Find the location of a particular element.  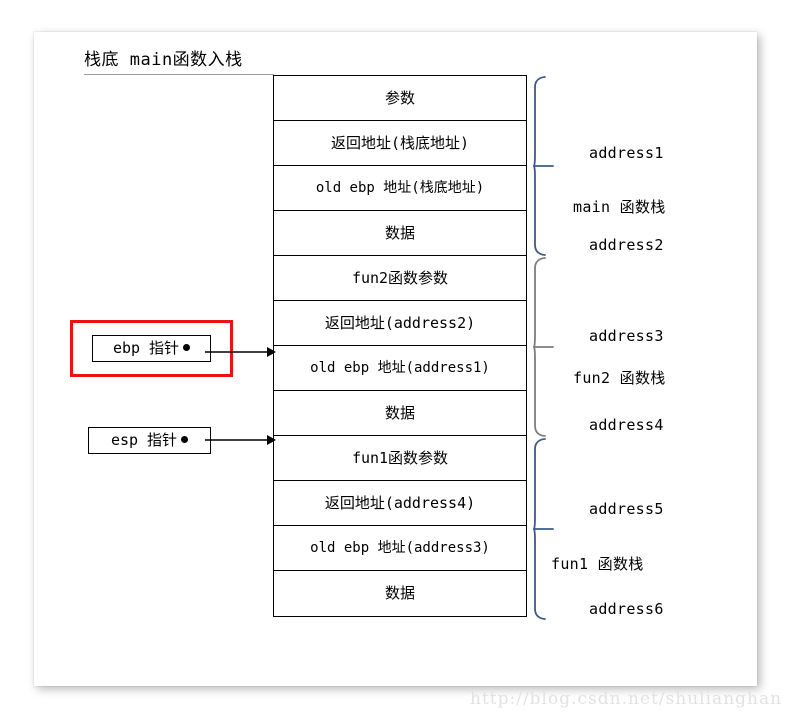

stack-row: fun1函数参数 is located at coordinates (400, 458).